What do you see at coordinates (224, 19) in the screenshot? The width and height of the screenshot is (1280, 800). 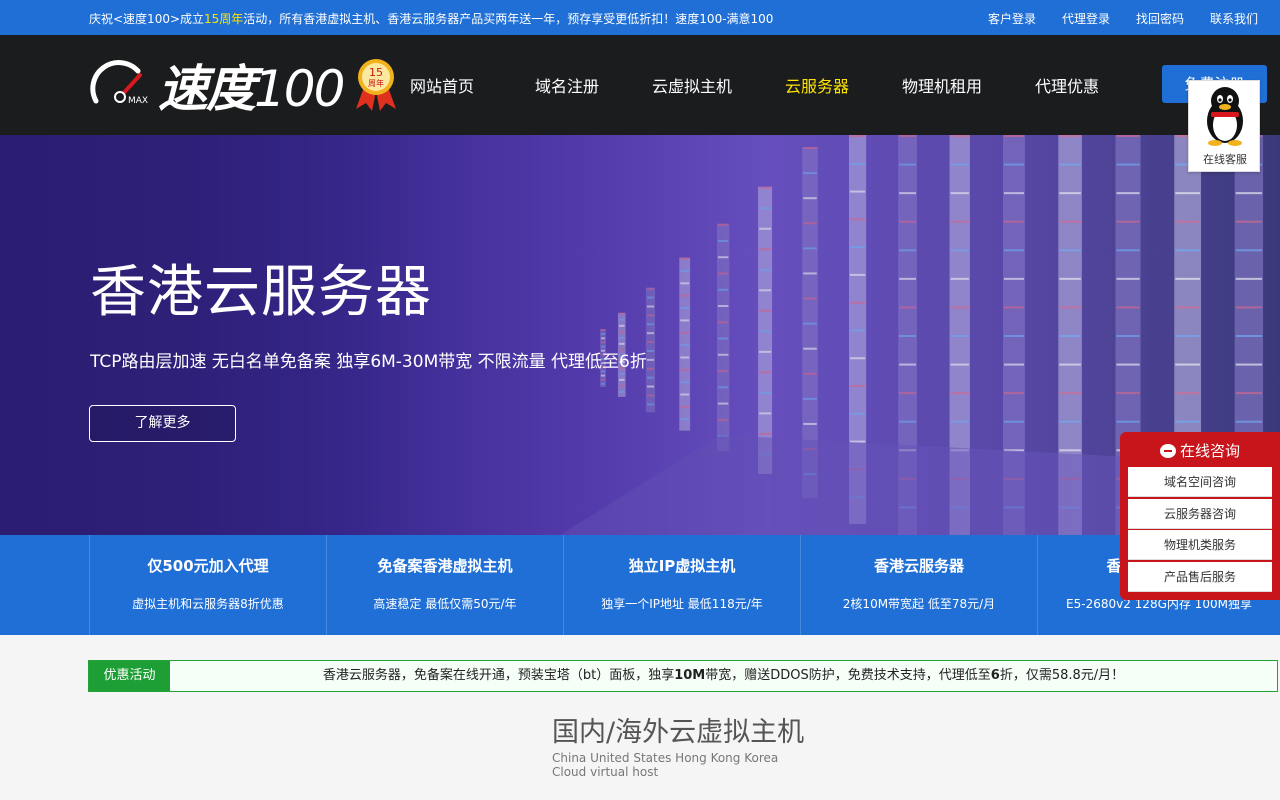 I see `promo-highlight: 15周年` at bounding box center [224, 19].